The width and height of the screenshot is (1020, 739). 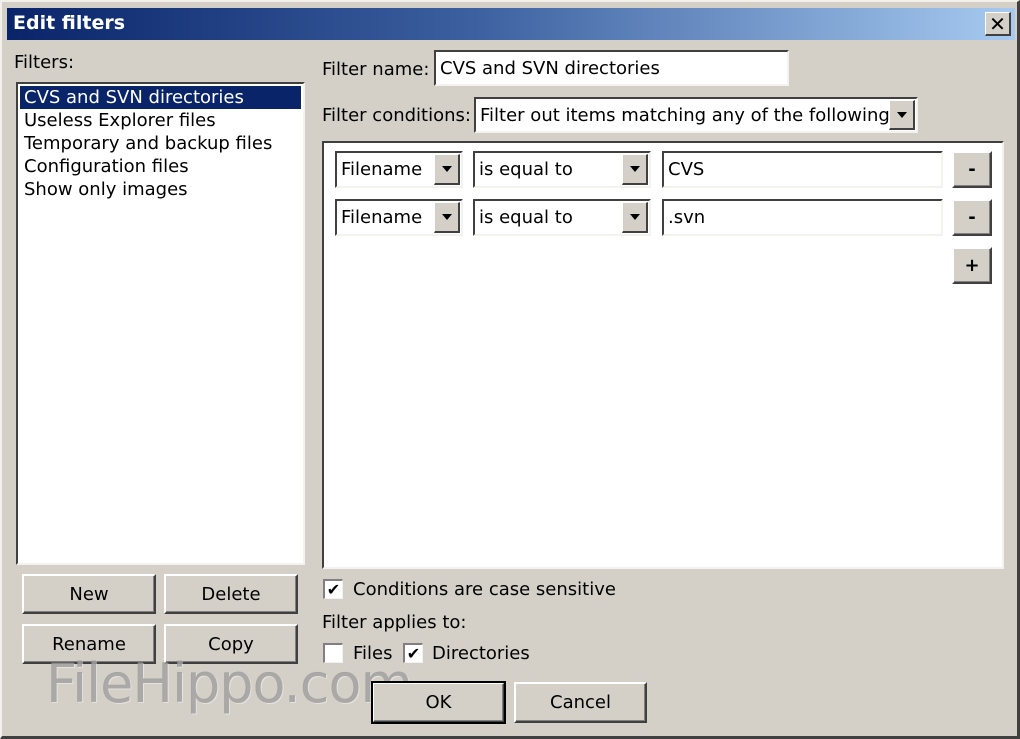 I want to click on filter-name-input, so click(x=611, y=68).